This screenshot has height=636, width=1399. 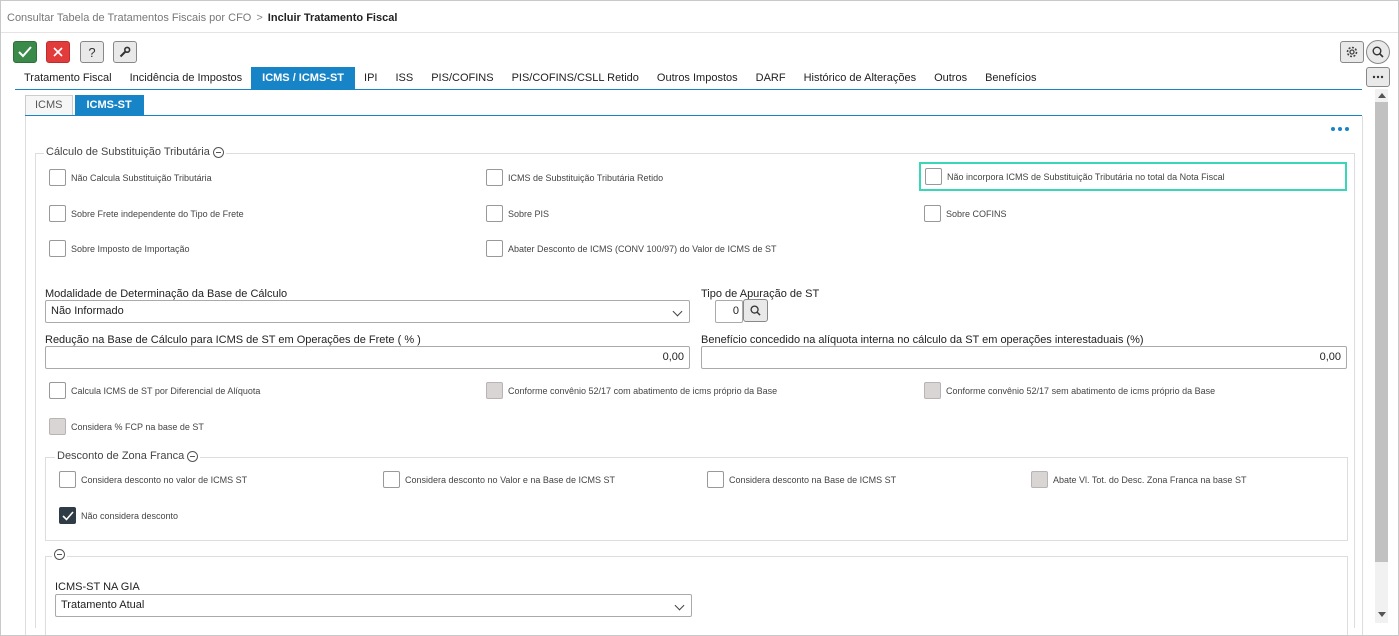 I want to click on zona-franca-fieldset, so click(x=696, y=499).